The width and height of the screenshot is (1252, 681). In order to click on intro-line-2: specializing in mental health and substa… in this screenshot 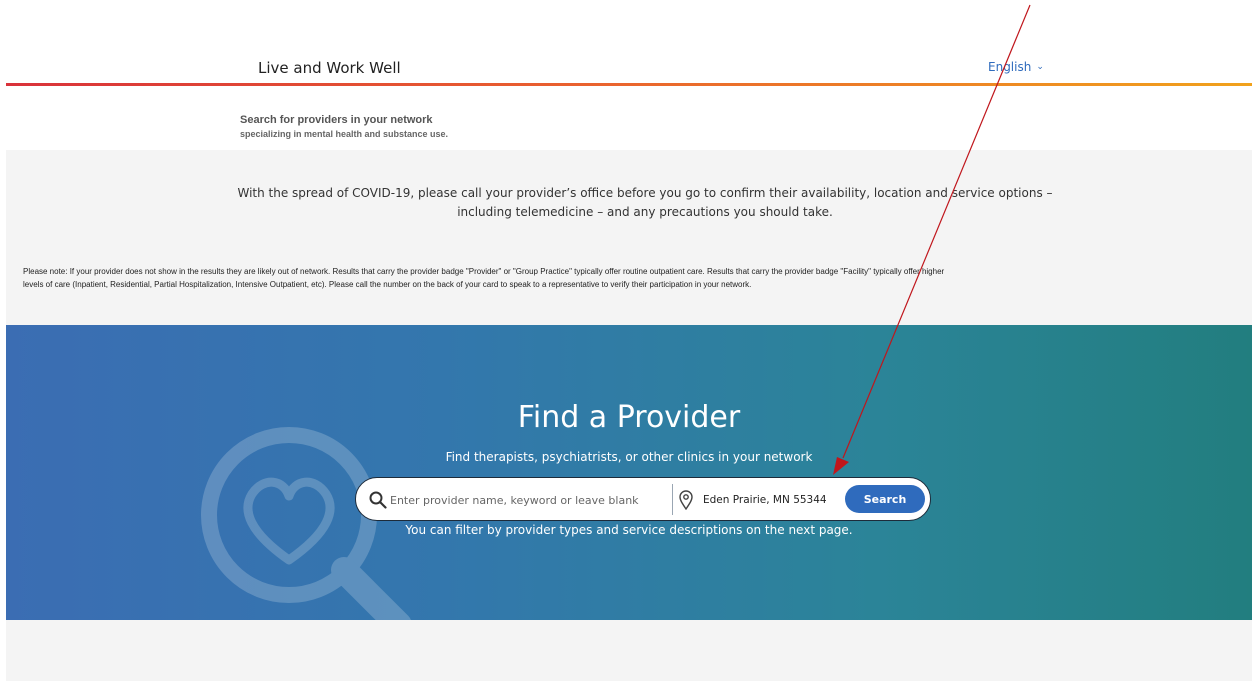, I will do `click(344, 134)`.